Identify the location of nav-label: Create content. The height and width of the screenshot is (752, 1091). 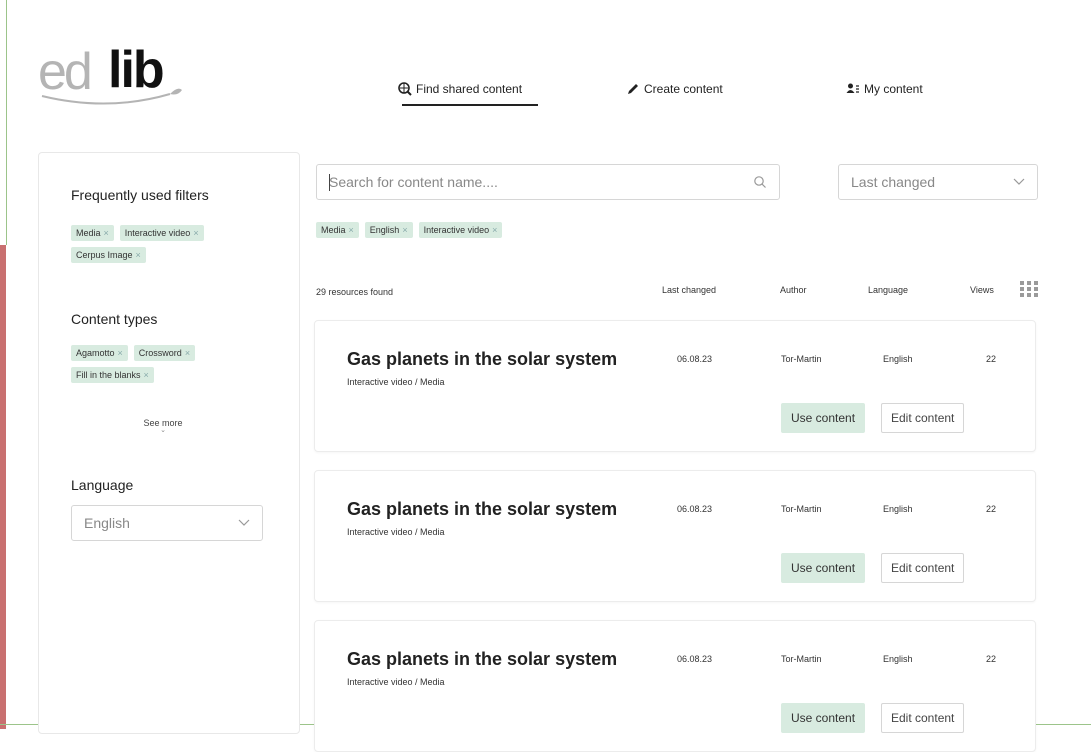
(683, 89).